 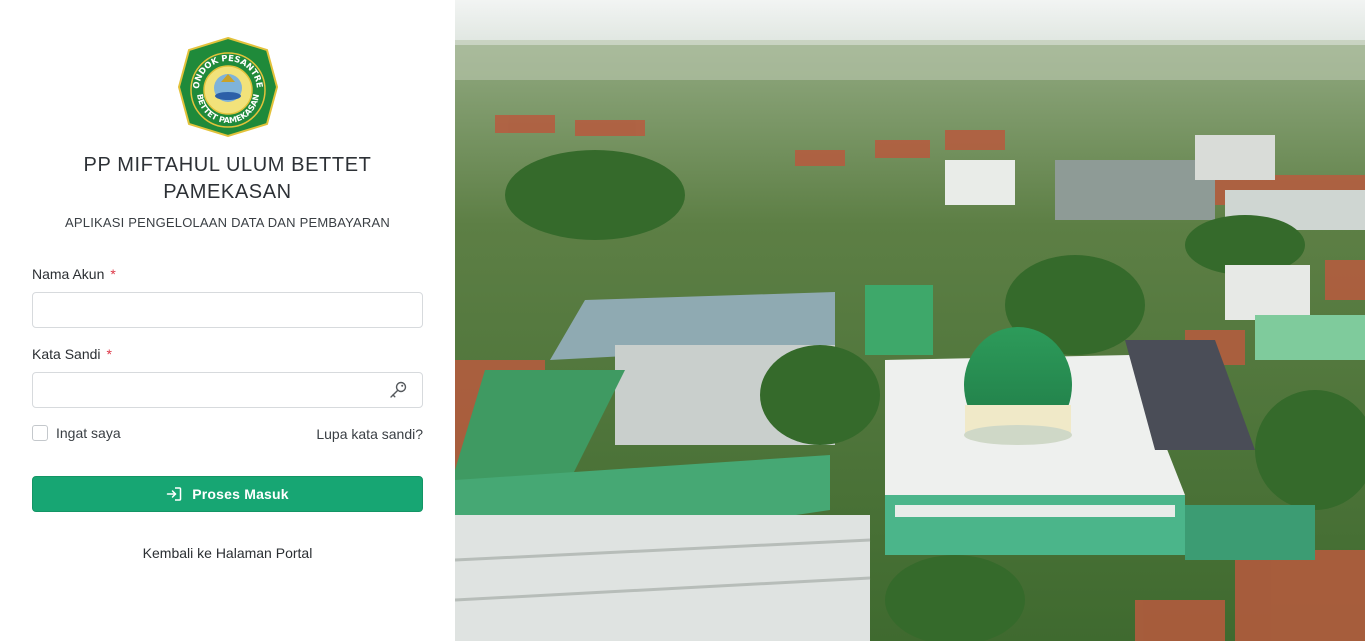 I want to click on login-button: Proses Masuk, so click(x=227, y=494).